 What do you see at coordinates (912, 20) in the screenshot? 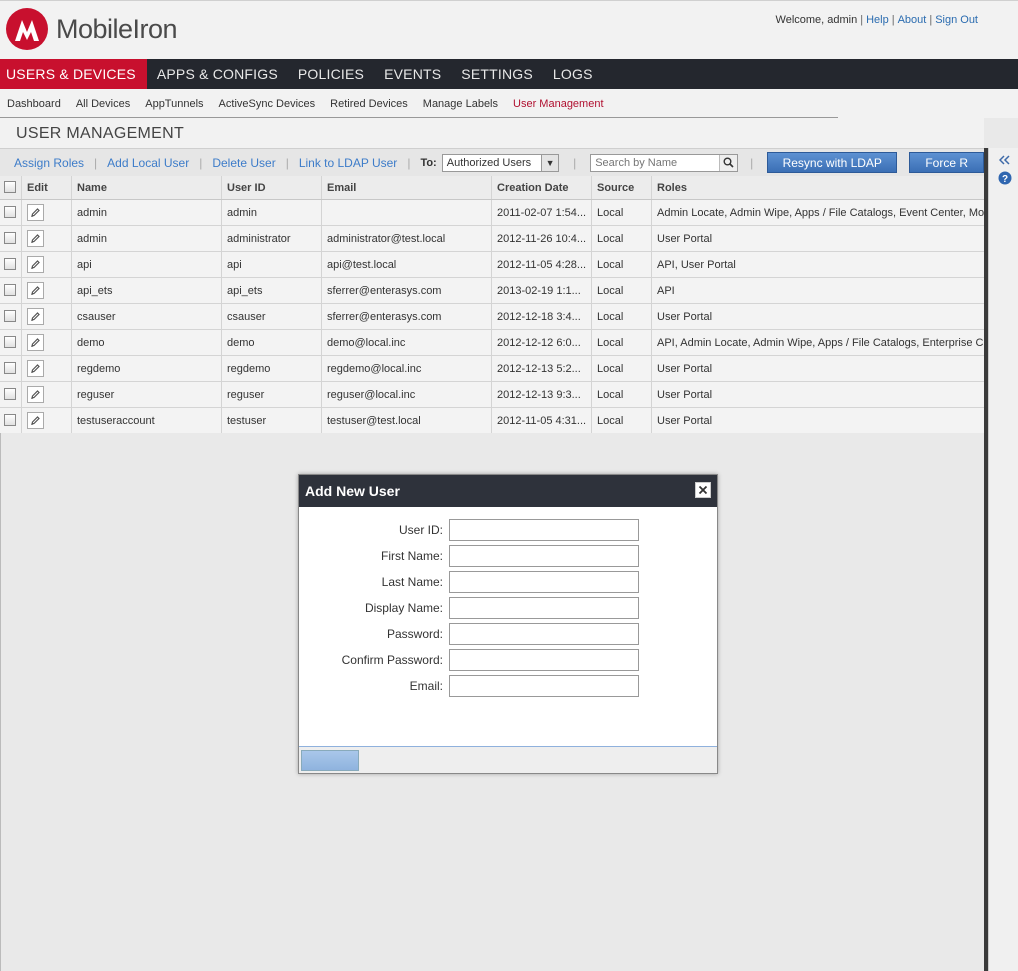
I see `about-link: About` at bounding box center [912, 20].